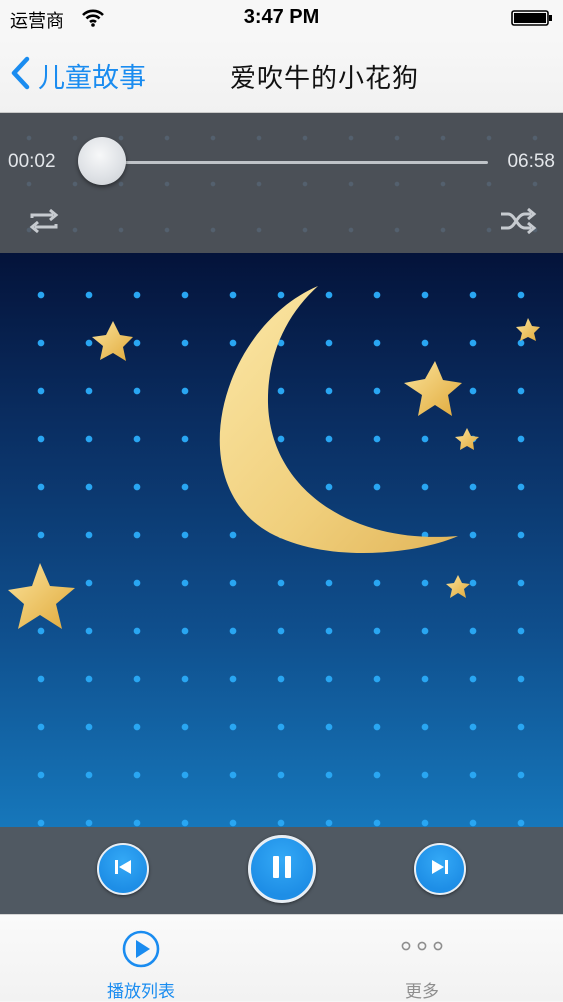 The image size is (563, 1002). What do you see at coordinates (141, 992) in the screenshot?
I see `tab-playlist-label: 播放列表` at bounding box center [141, 992].